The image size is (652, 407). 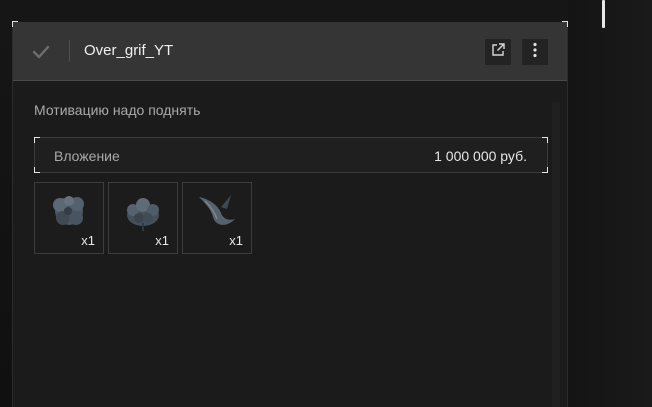 I want to click on open-external-button, so click(x=498, y=52).